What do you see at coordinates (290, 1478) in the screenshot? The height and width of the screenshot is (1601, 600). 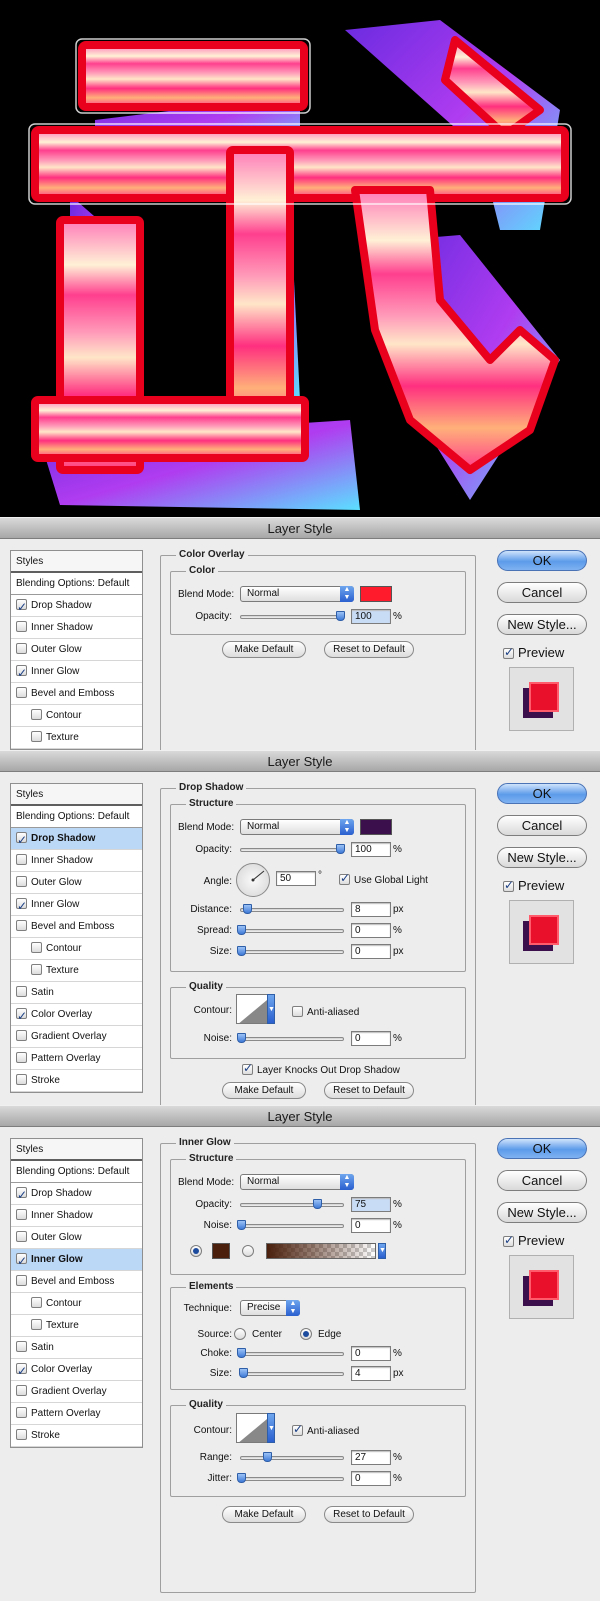 I see `jitter-slider` at bounding box center [290, 1478].